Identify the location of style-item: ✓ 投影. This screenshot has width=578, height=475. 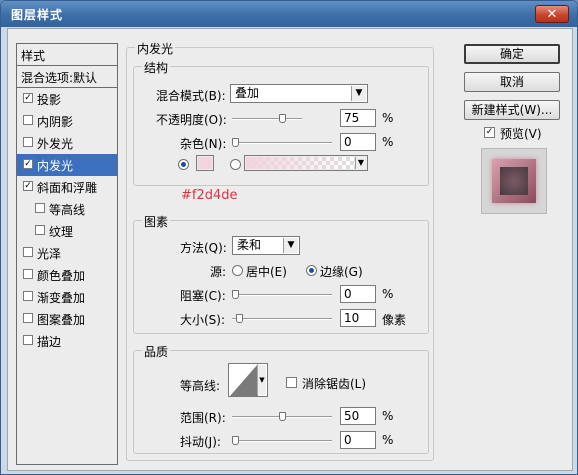
(67, 99).